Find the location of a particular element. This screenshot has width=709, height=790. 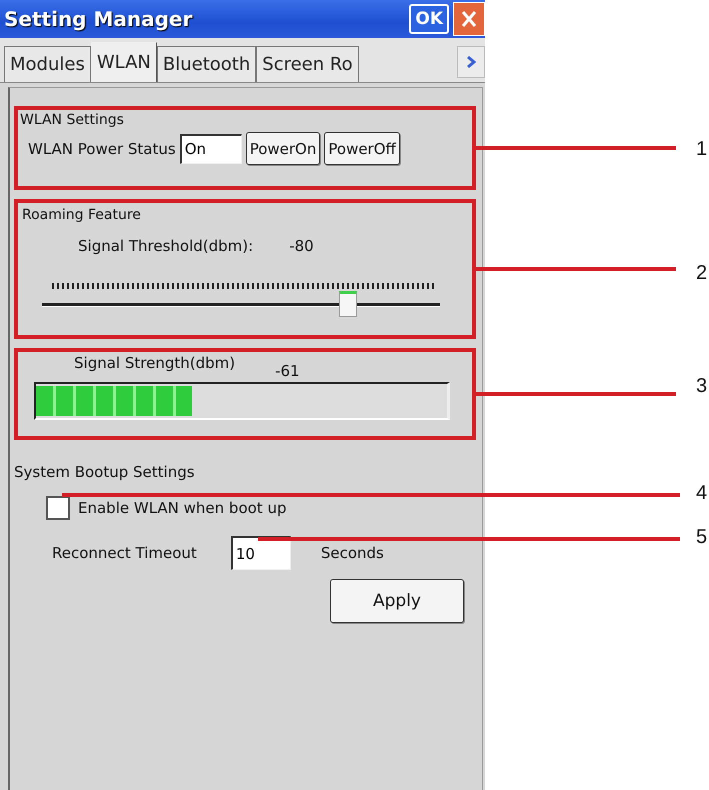

power-status-label: WLAN Power Status is located at coordinates (102, 149).